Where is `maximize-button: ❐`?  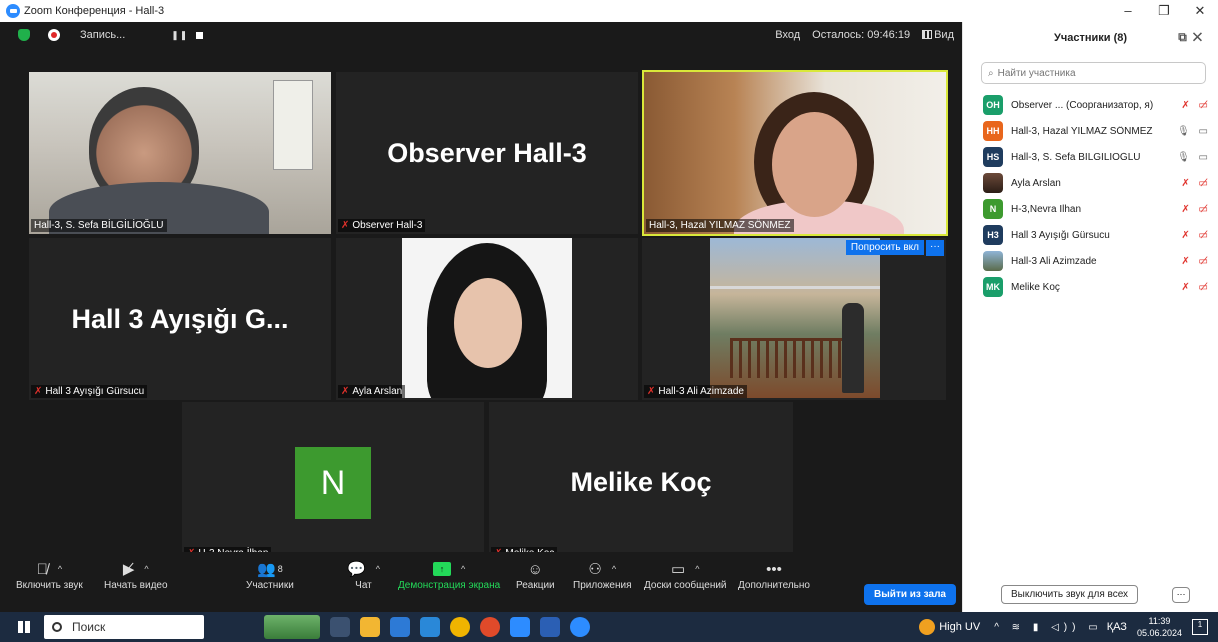 maximize-button: ❐ is located at coordinates (1164, 11).